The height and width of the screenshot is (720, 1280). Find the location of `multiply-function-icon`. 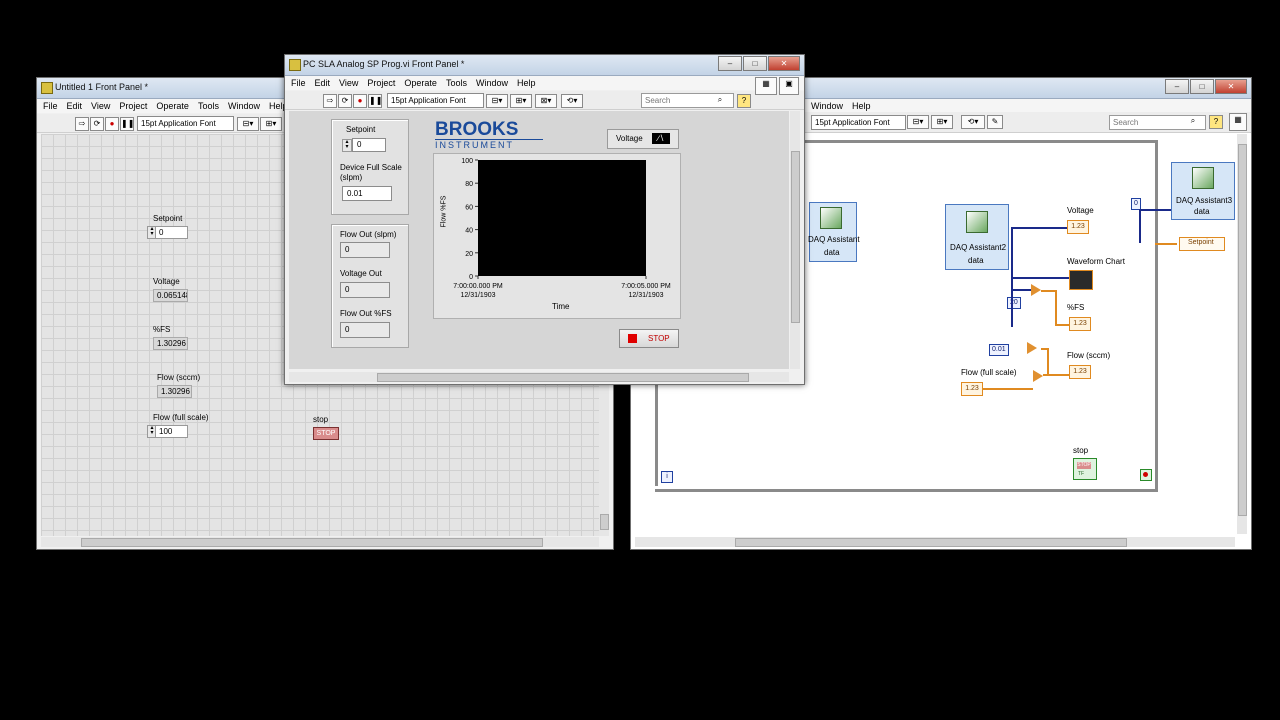

multiply-function-icon is located at coordinates (1032, 348).